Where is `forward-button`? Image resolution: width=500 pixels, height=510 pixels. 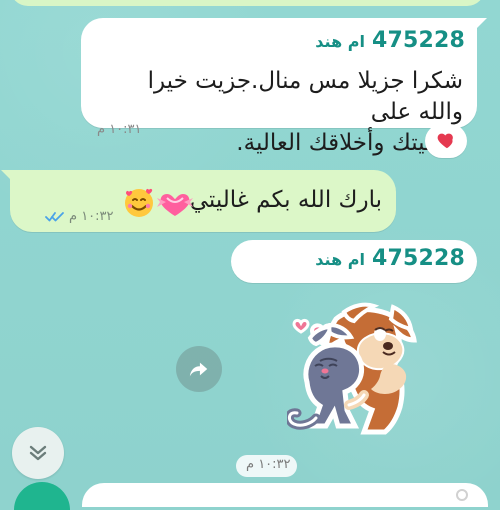
forward-button is located at coordinates (199, 369).